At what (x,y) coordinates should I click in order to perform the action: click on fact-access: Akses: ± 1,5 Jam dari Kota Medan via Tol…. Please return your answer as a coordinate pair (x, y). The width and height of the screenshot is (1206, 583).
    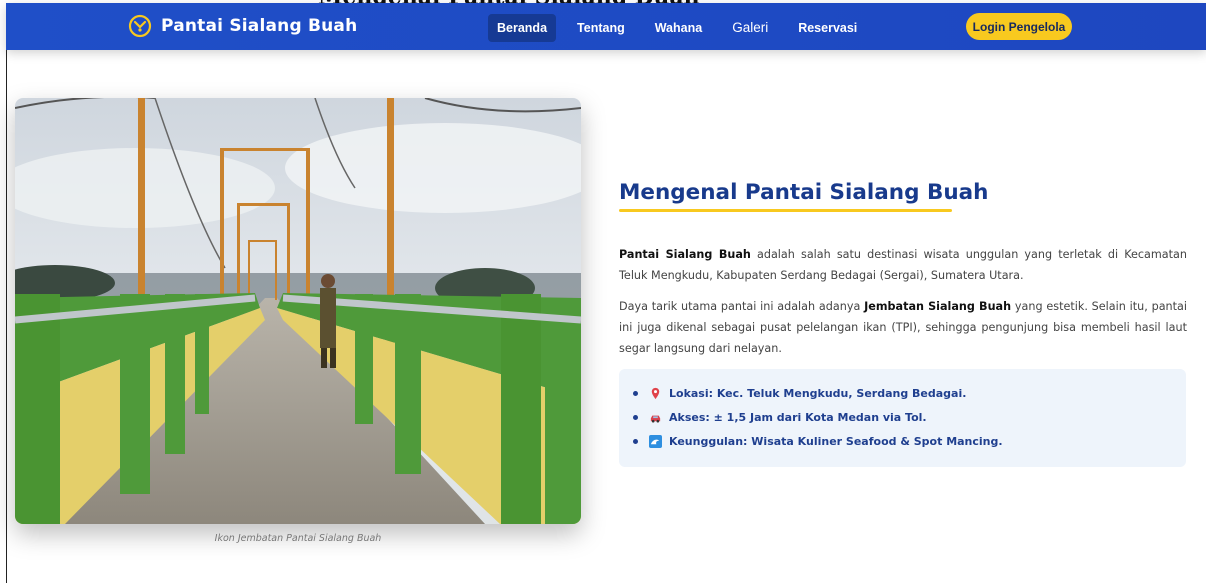
    Looking at the image, I should click on (798, 417).